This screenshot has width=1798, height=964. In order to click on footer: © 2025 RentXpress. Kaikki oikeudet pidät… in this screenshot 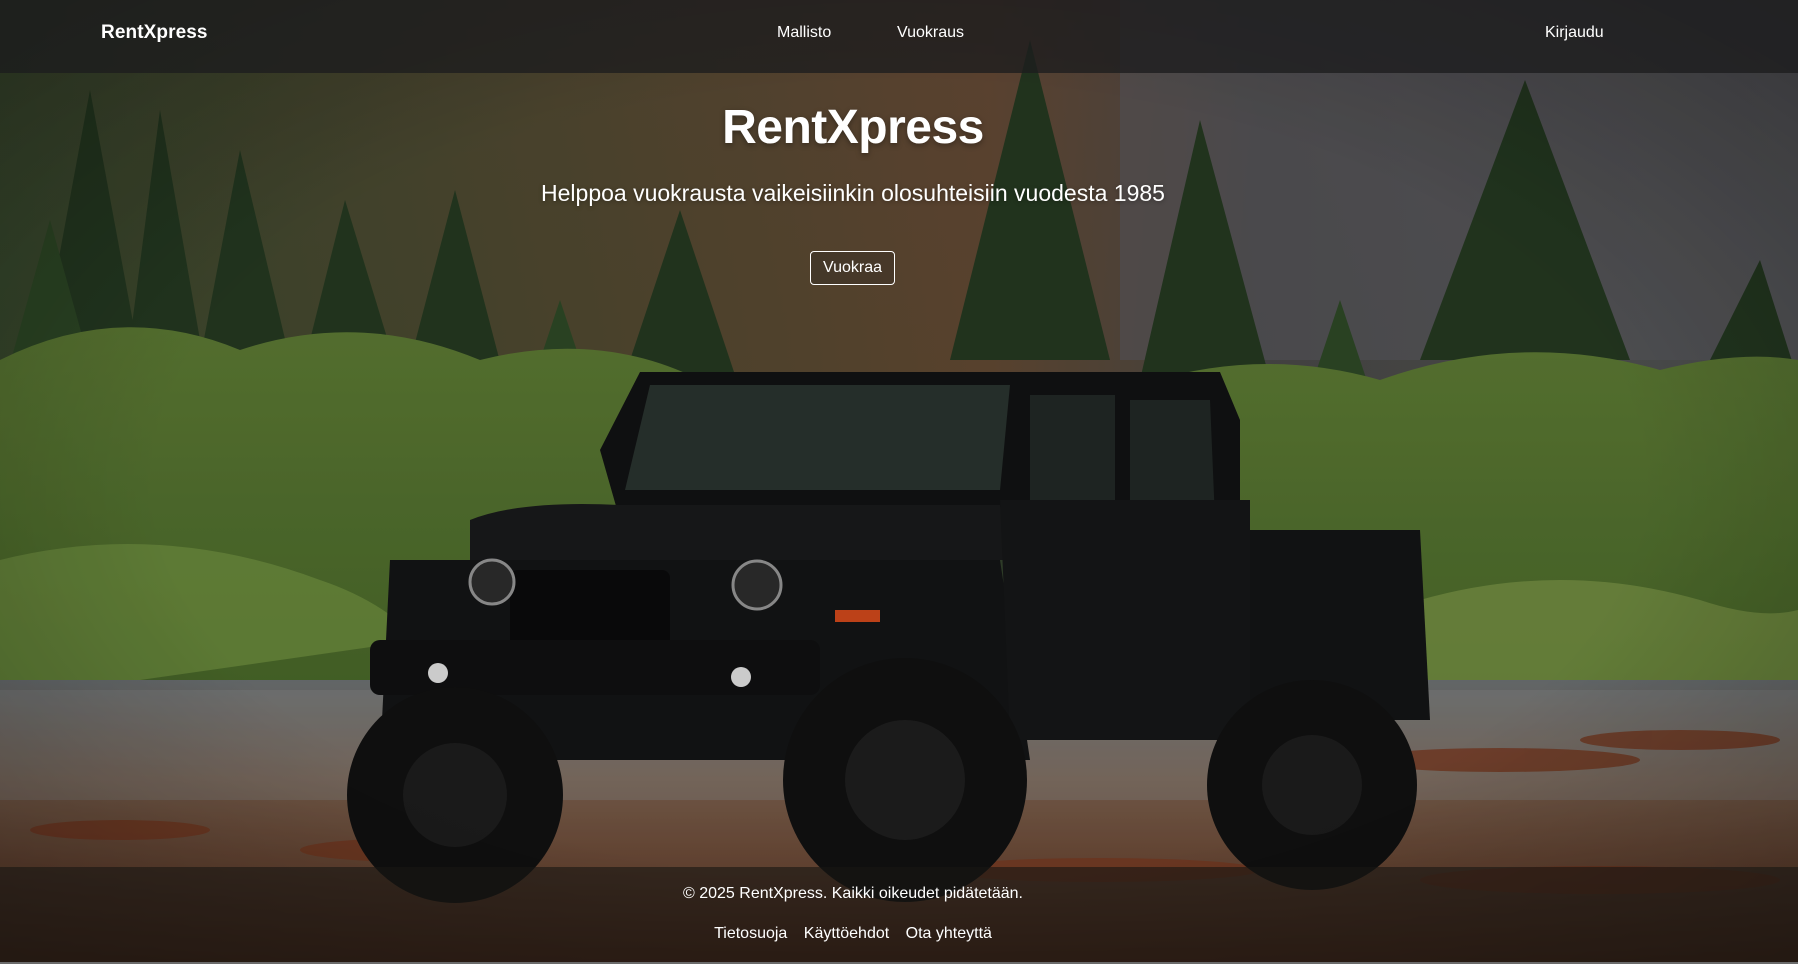, I will do `click(899, 915)`.